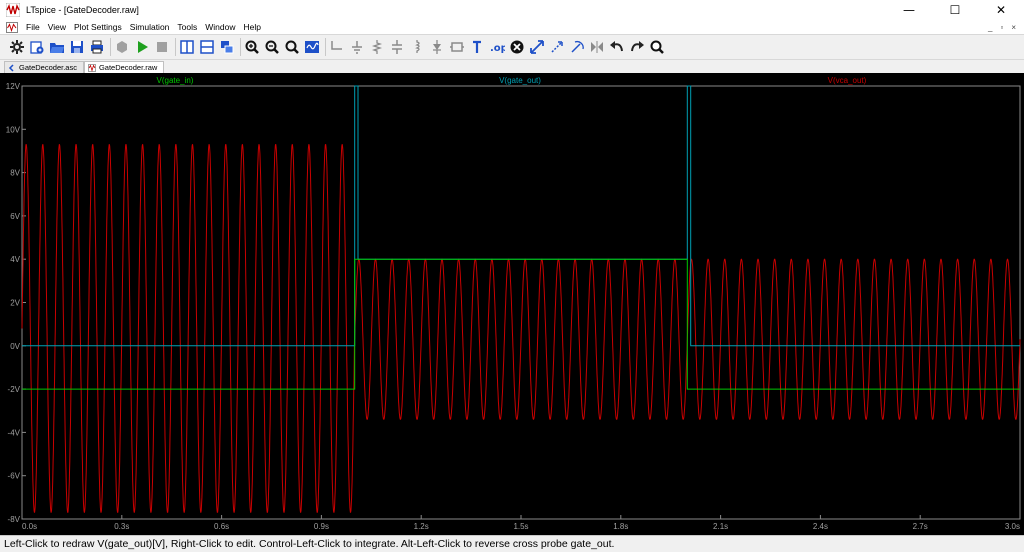  What do you see at coordinates (13, 129) in the screenshot?
I see `y-tick-label: 10V` at bounding box center [13, 129].